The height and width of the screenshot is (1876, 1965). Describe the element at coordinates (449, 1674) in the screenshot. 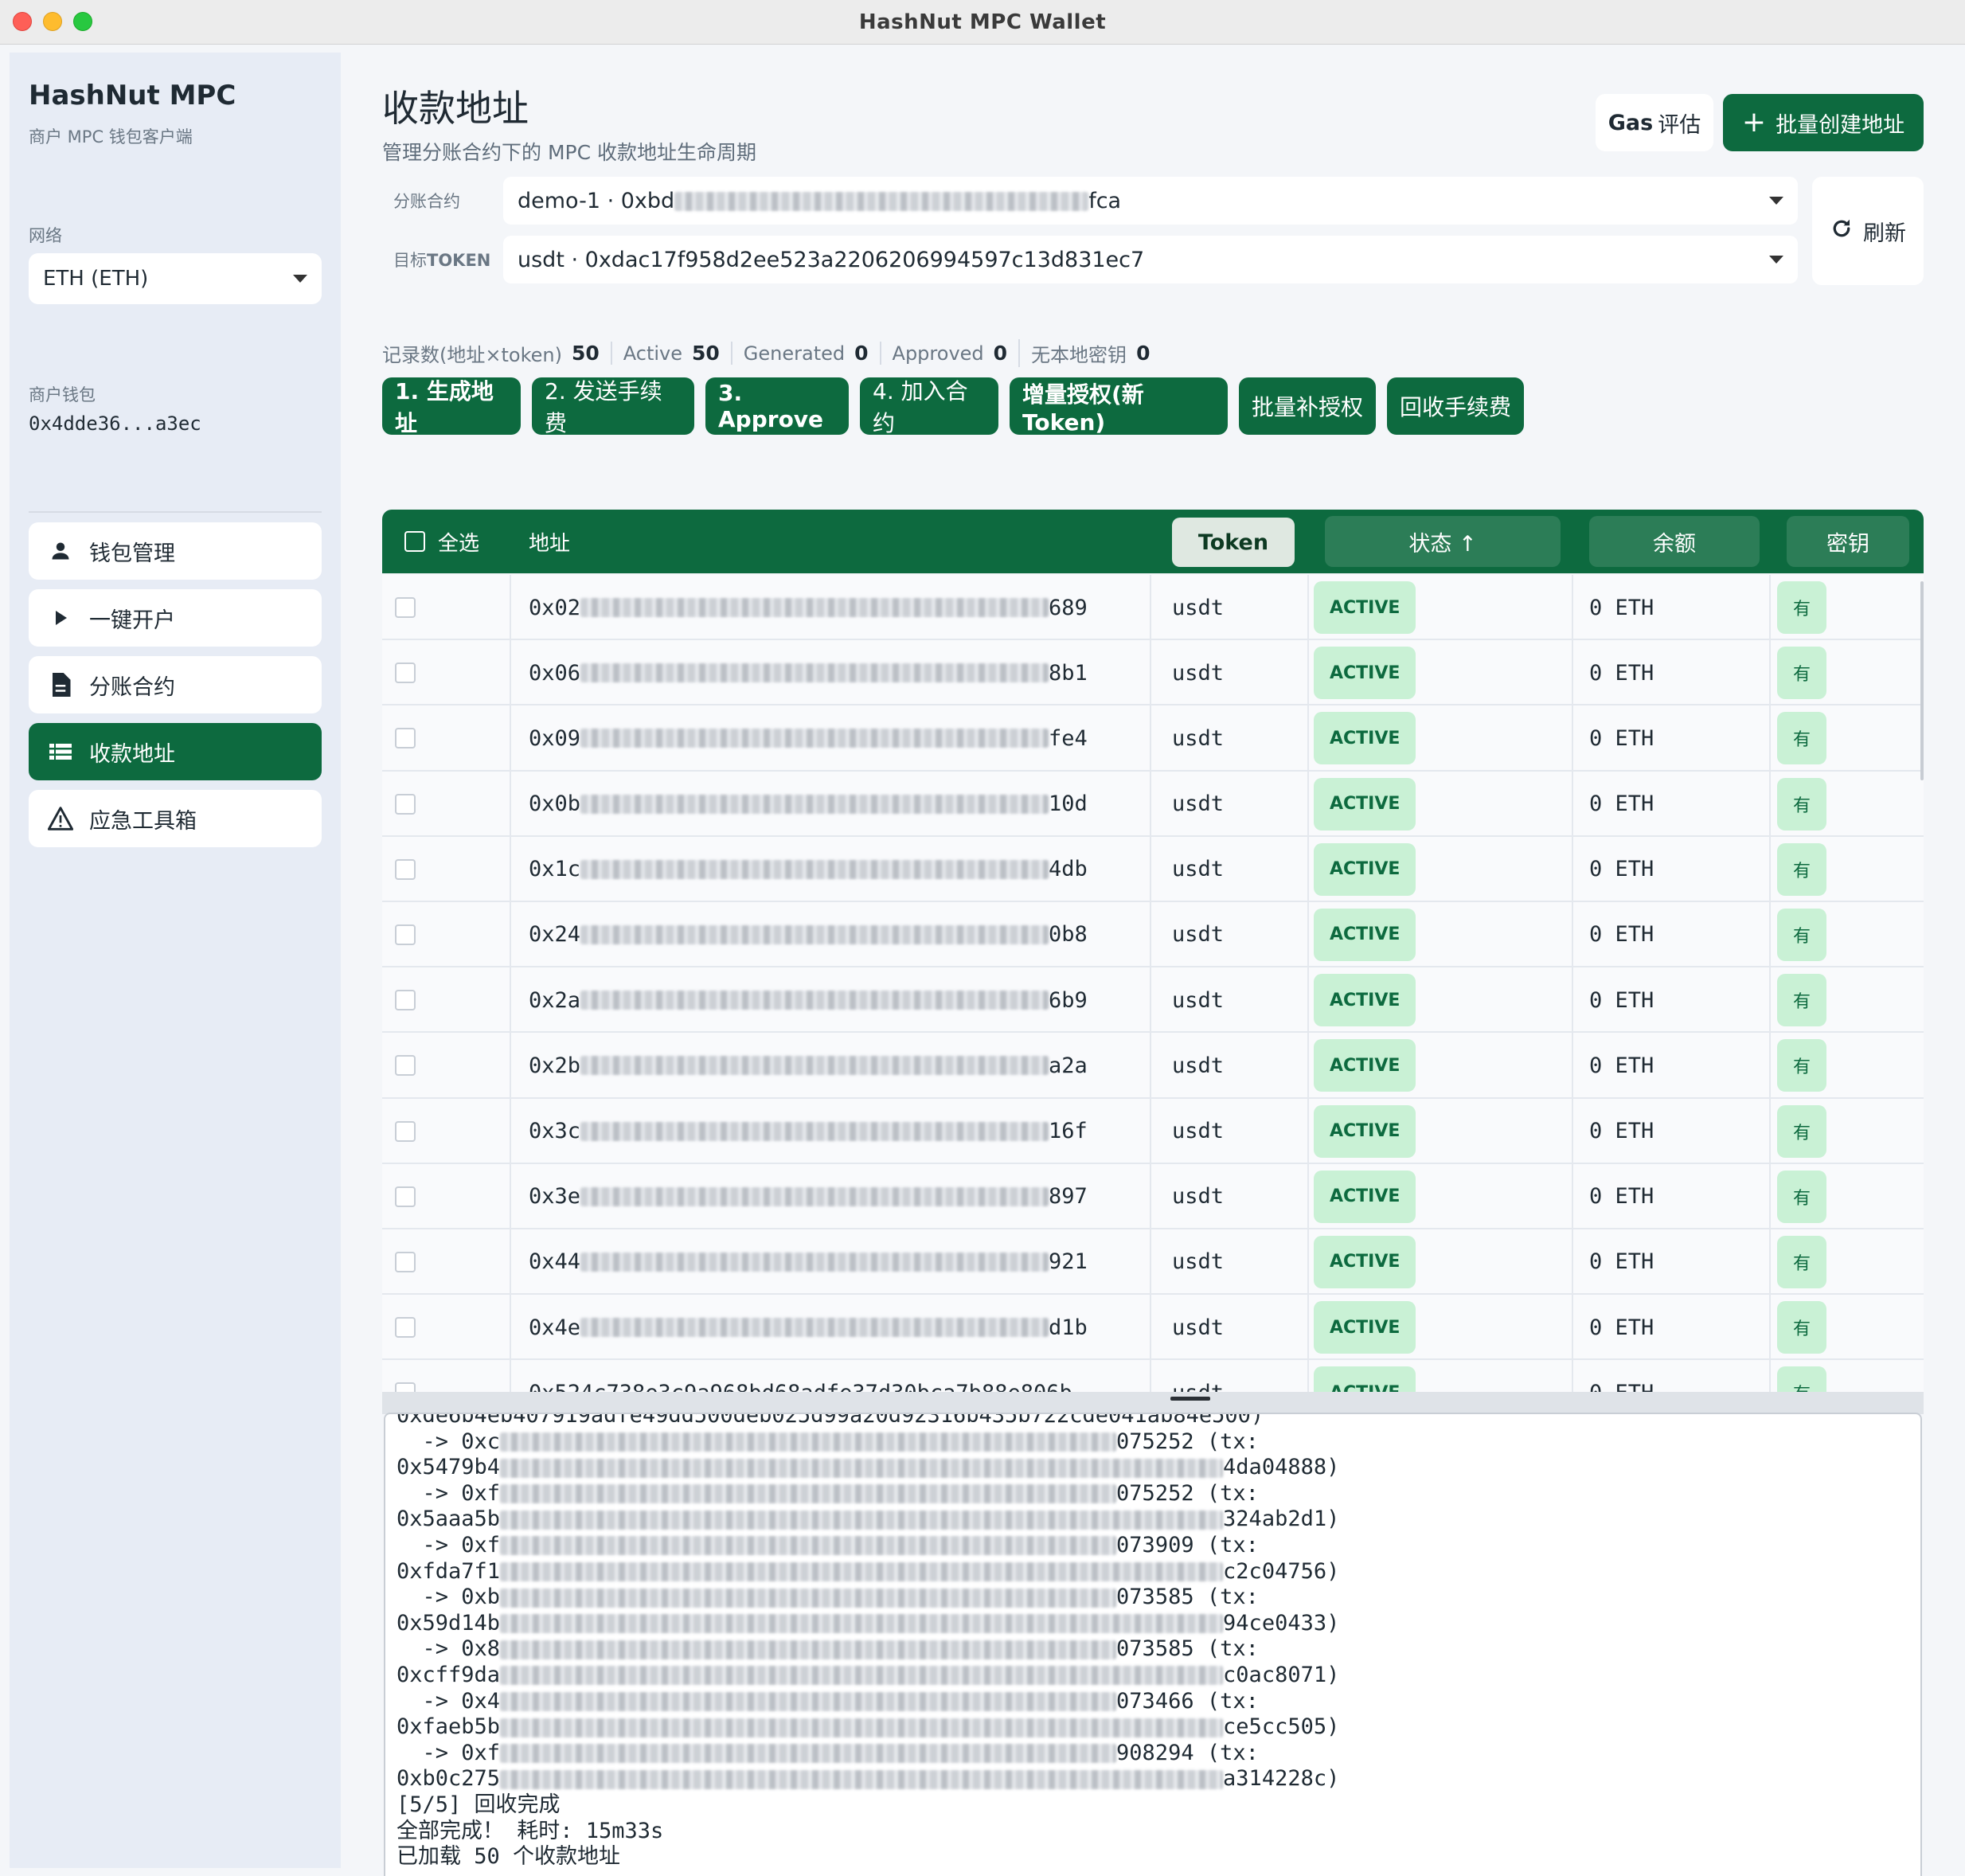

I see `log-text: 0xcff9da` at that location.